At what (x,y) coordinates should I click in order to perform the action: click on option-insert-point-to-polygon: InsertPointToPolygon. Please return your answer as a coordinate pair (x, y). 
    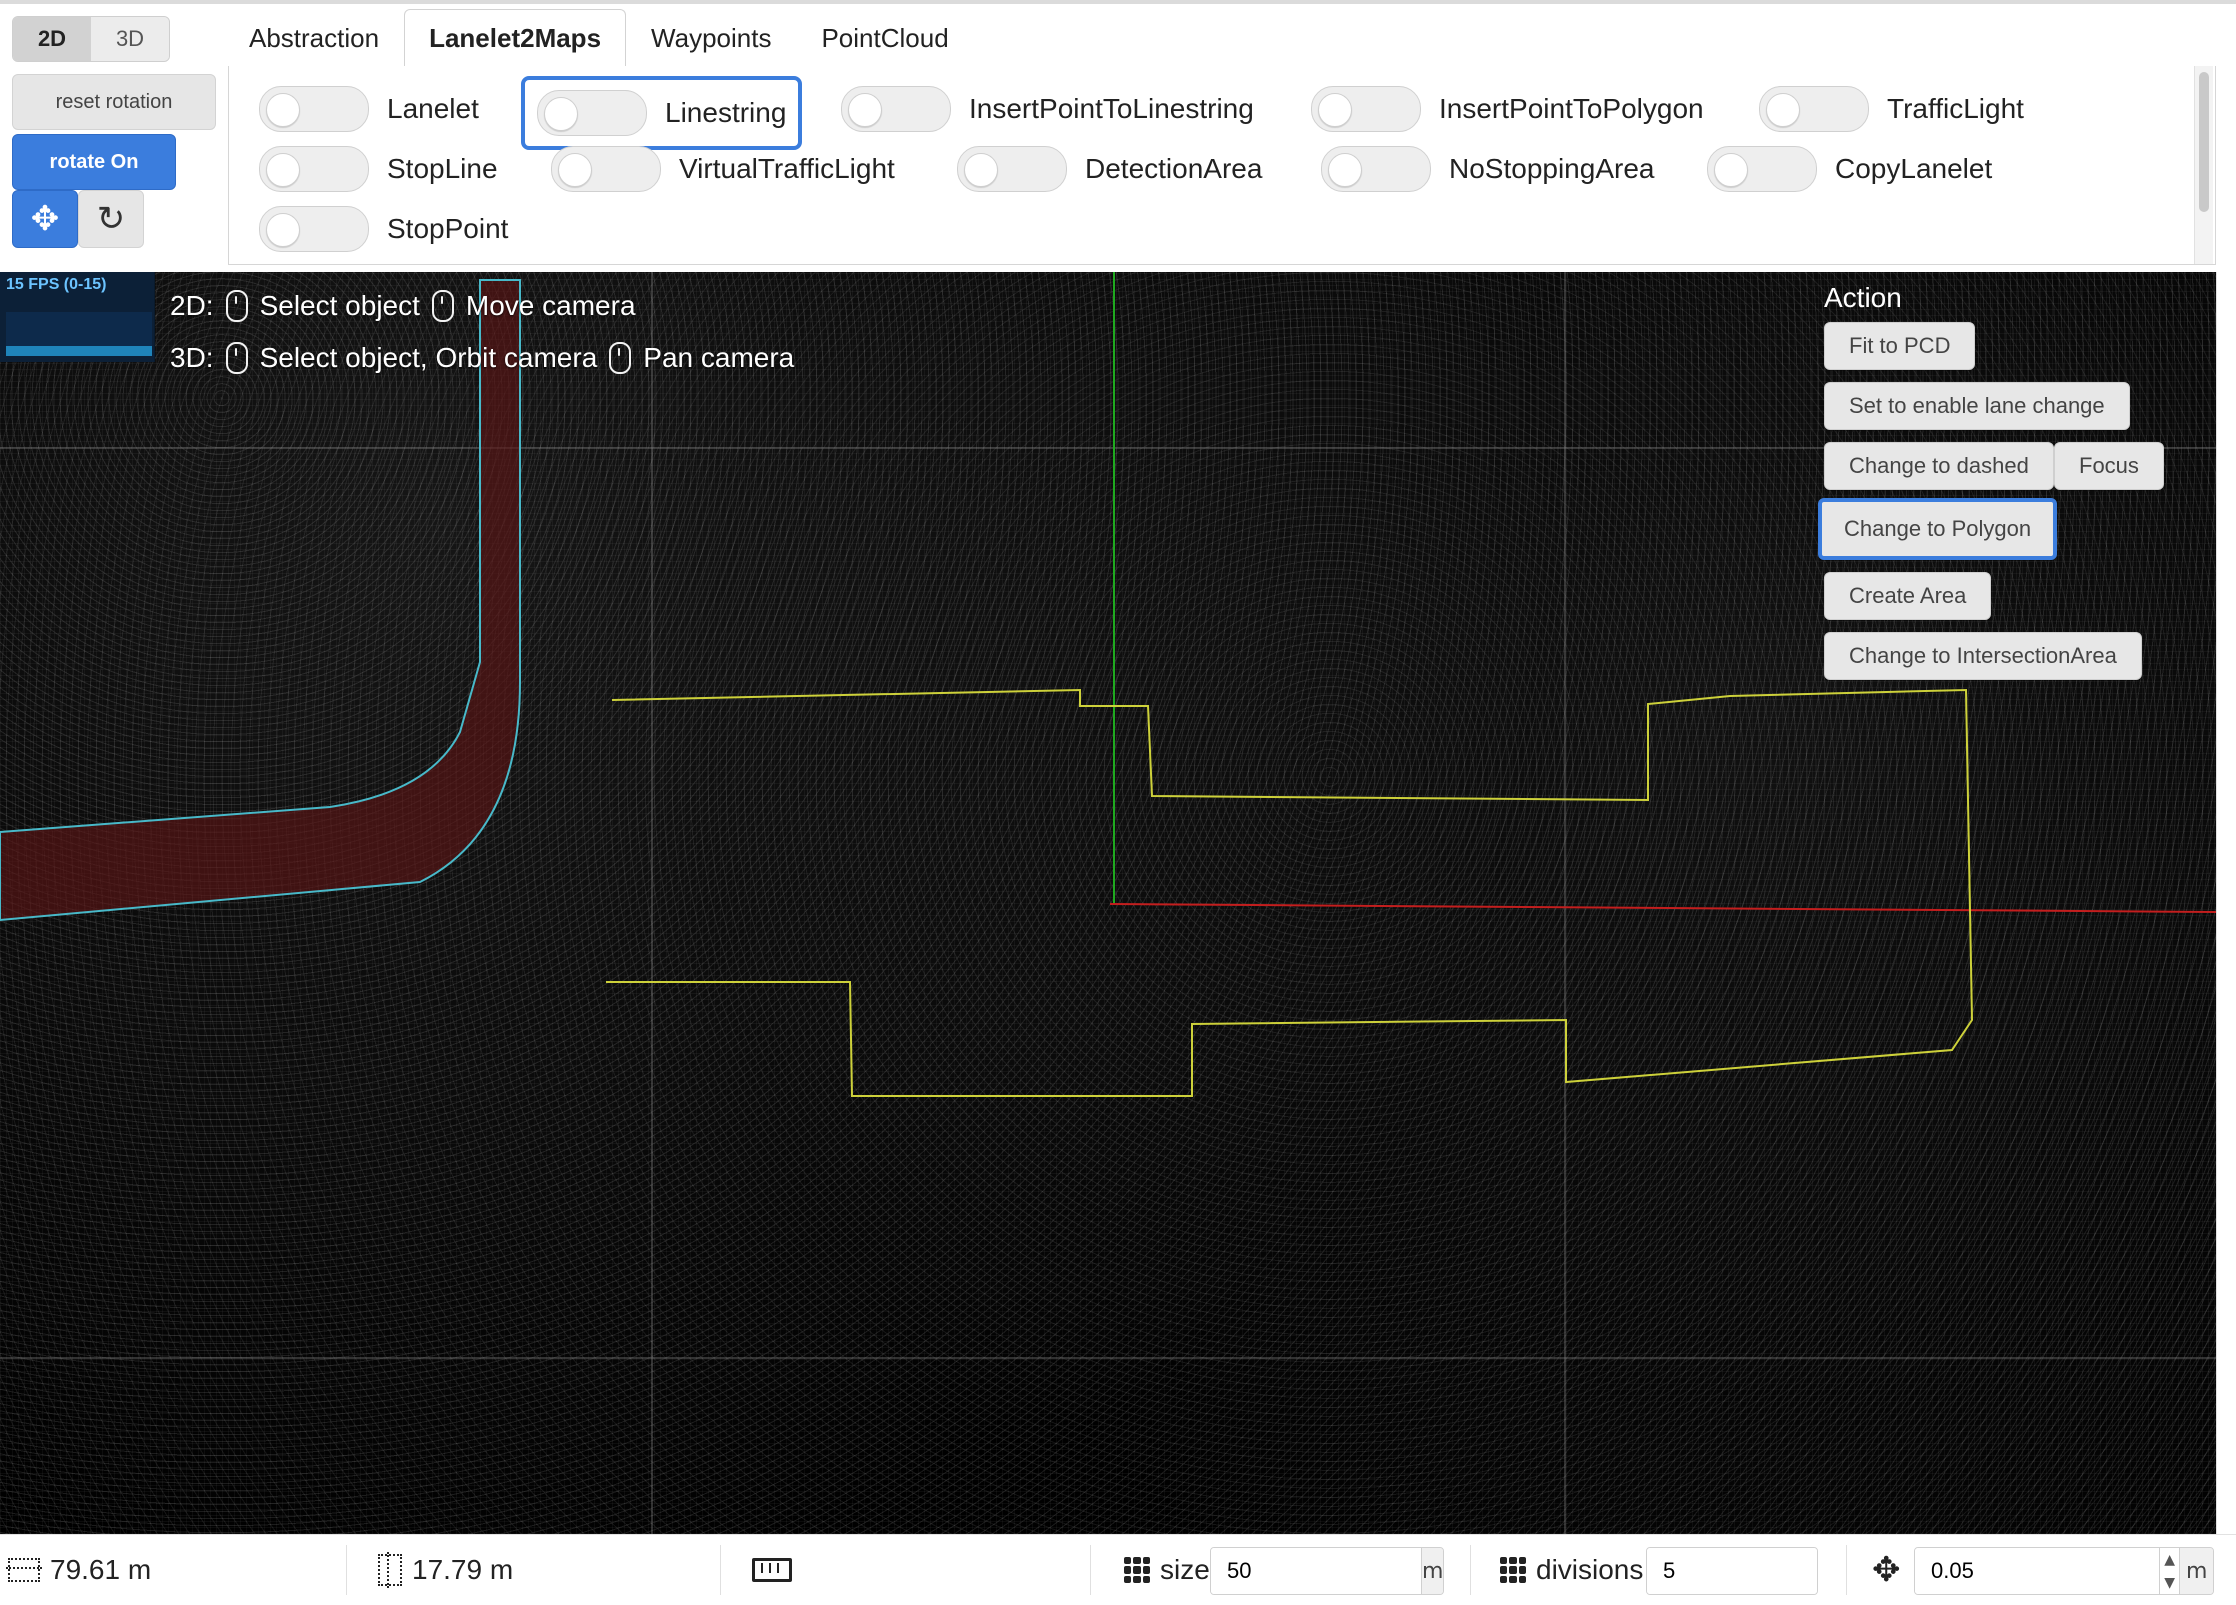
    Looking at the image, I should click on (1507, 109).